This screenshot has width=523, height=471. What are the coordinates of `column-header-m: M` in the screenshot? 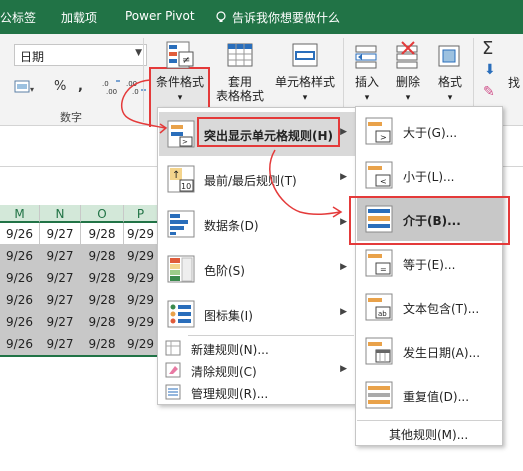 It's located at (20, 214).